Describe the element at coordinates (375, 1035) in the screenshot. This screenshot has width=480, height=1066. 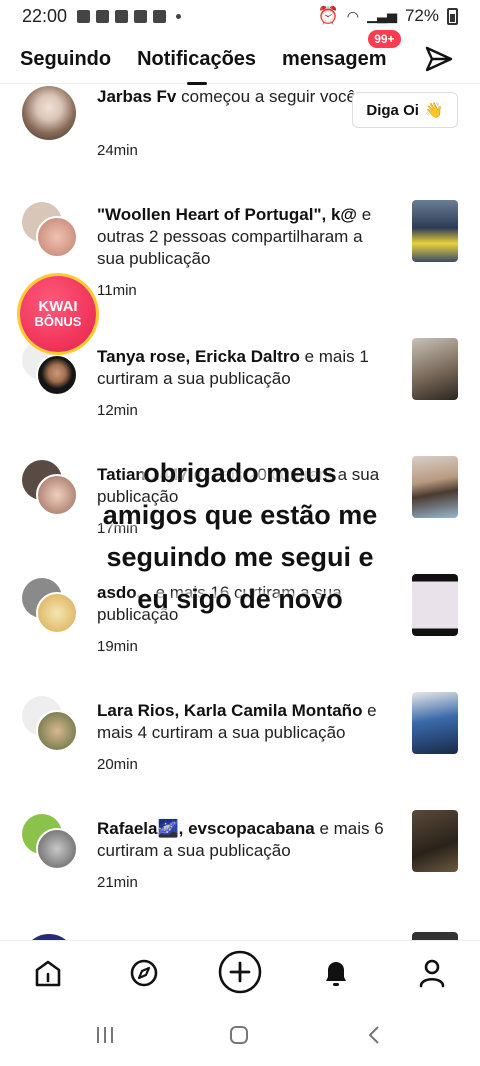
I see `back-icon` at that location.